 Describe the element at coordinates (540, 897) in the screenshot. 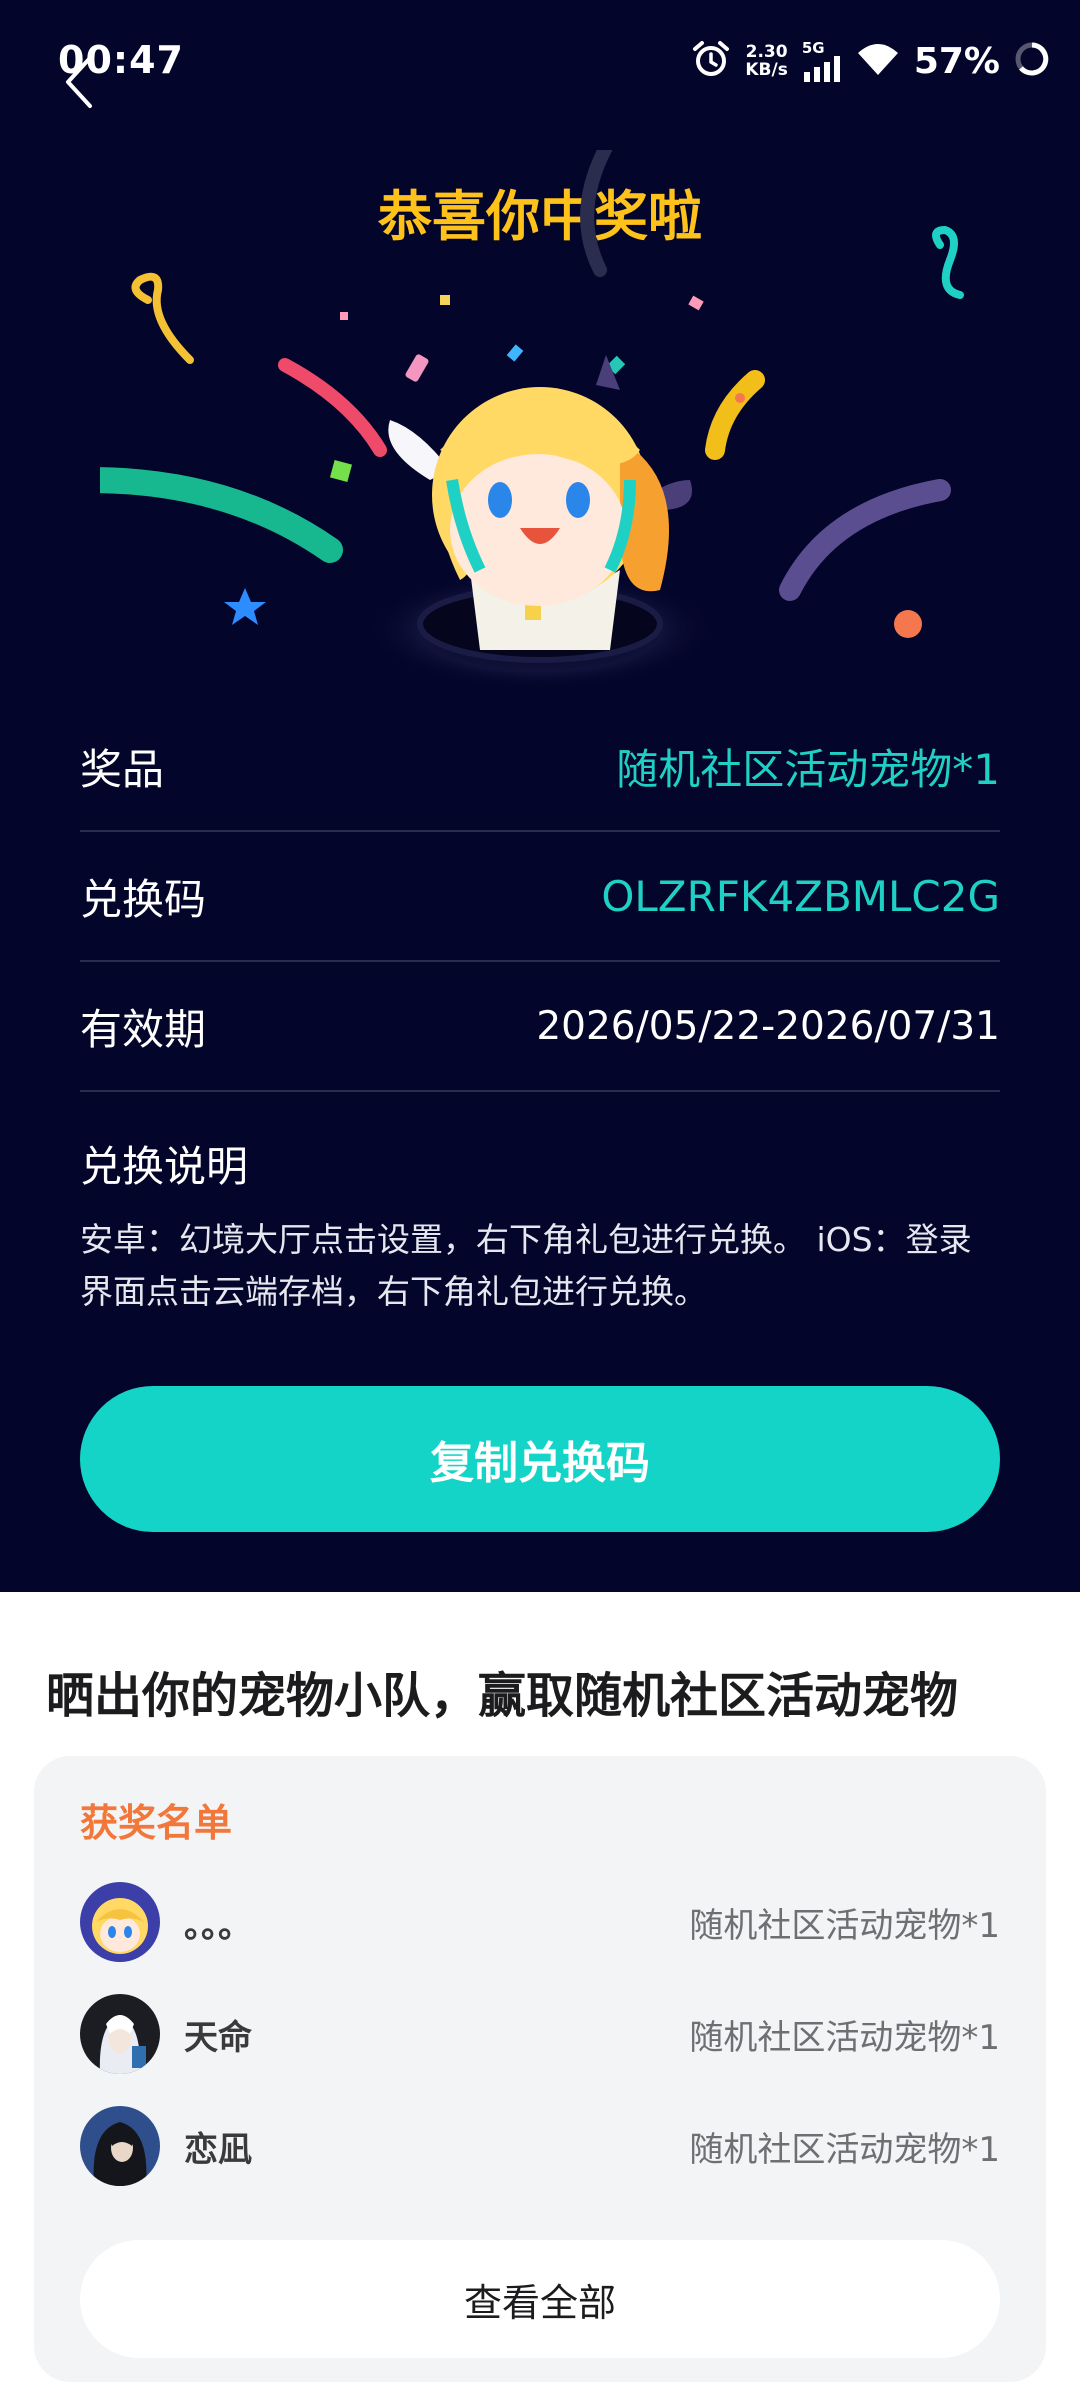

I see `code-row: 兑换码 OLZRFK4ZBMLC2G` at that location.